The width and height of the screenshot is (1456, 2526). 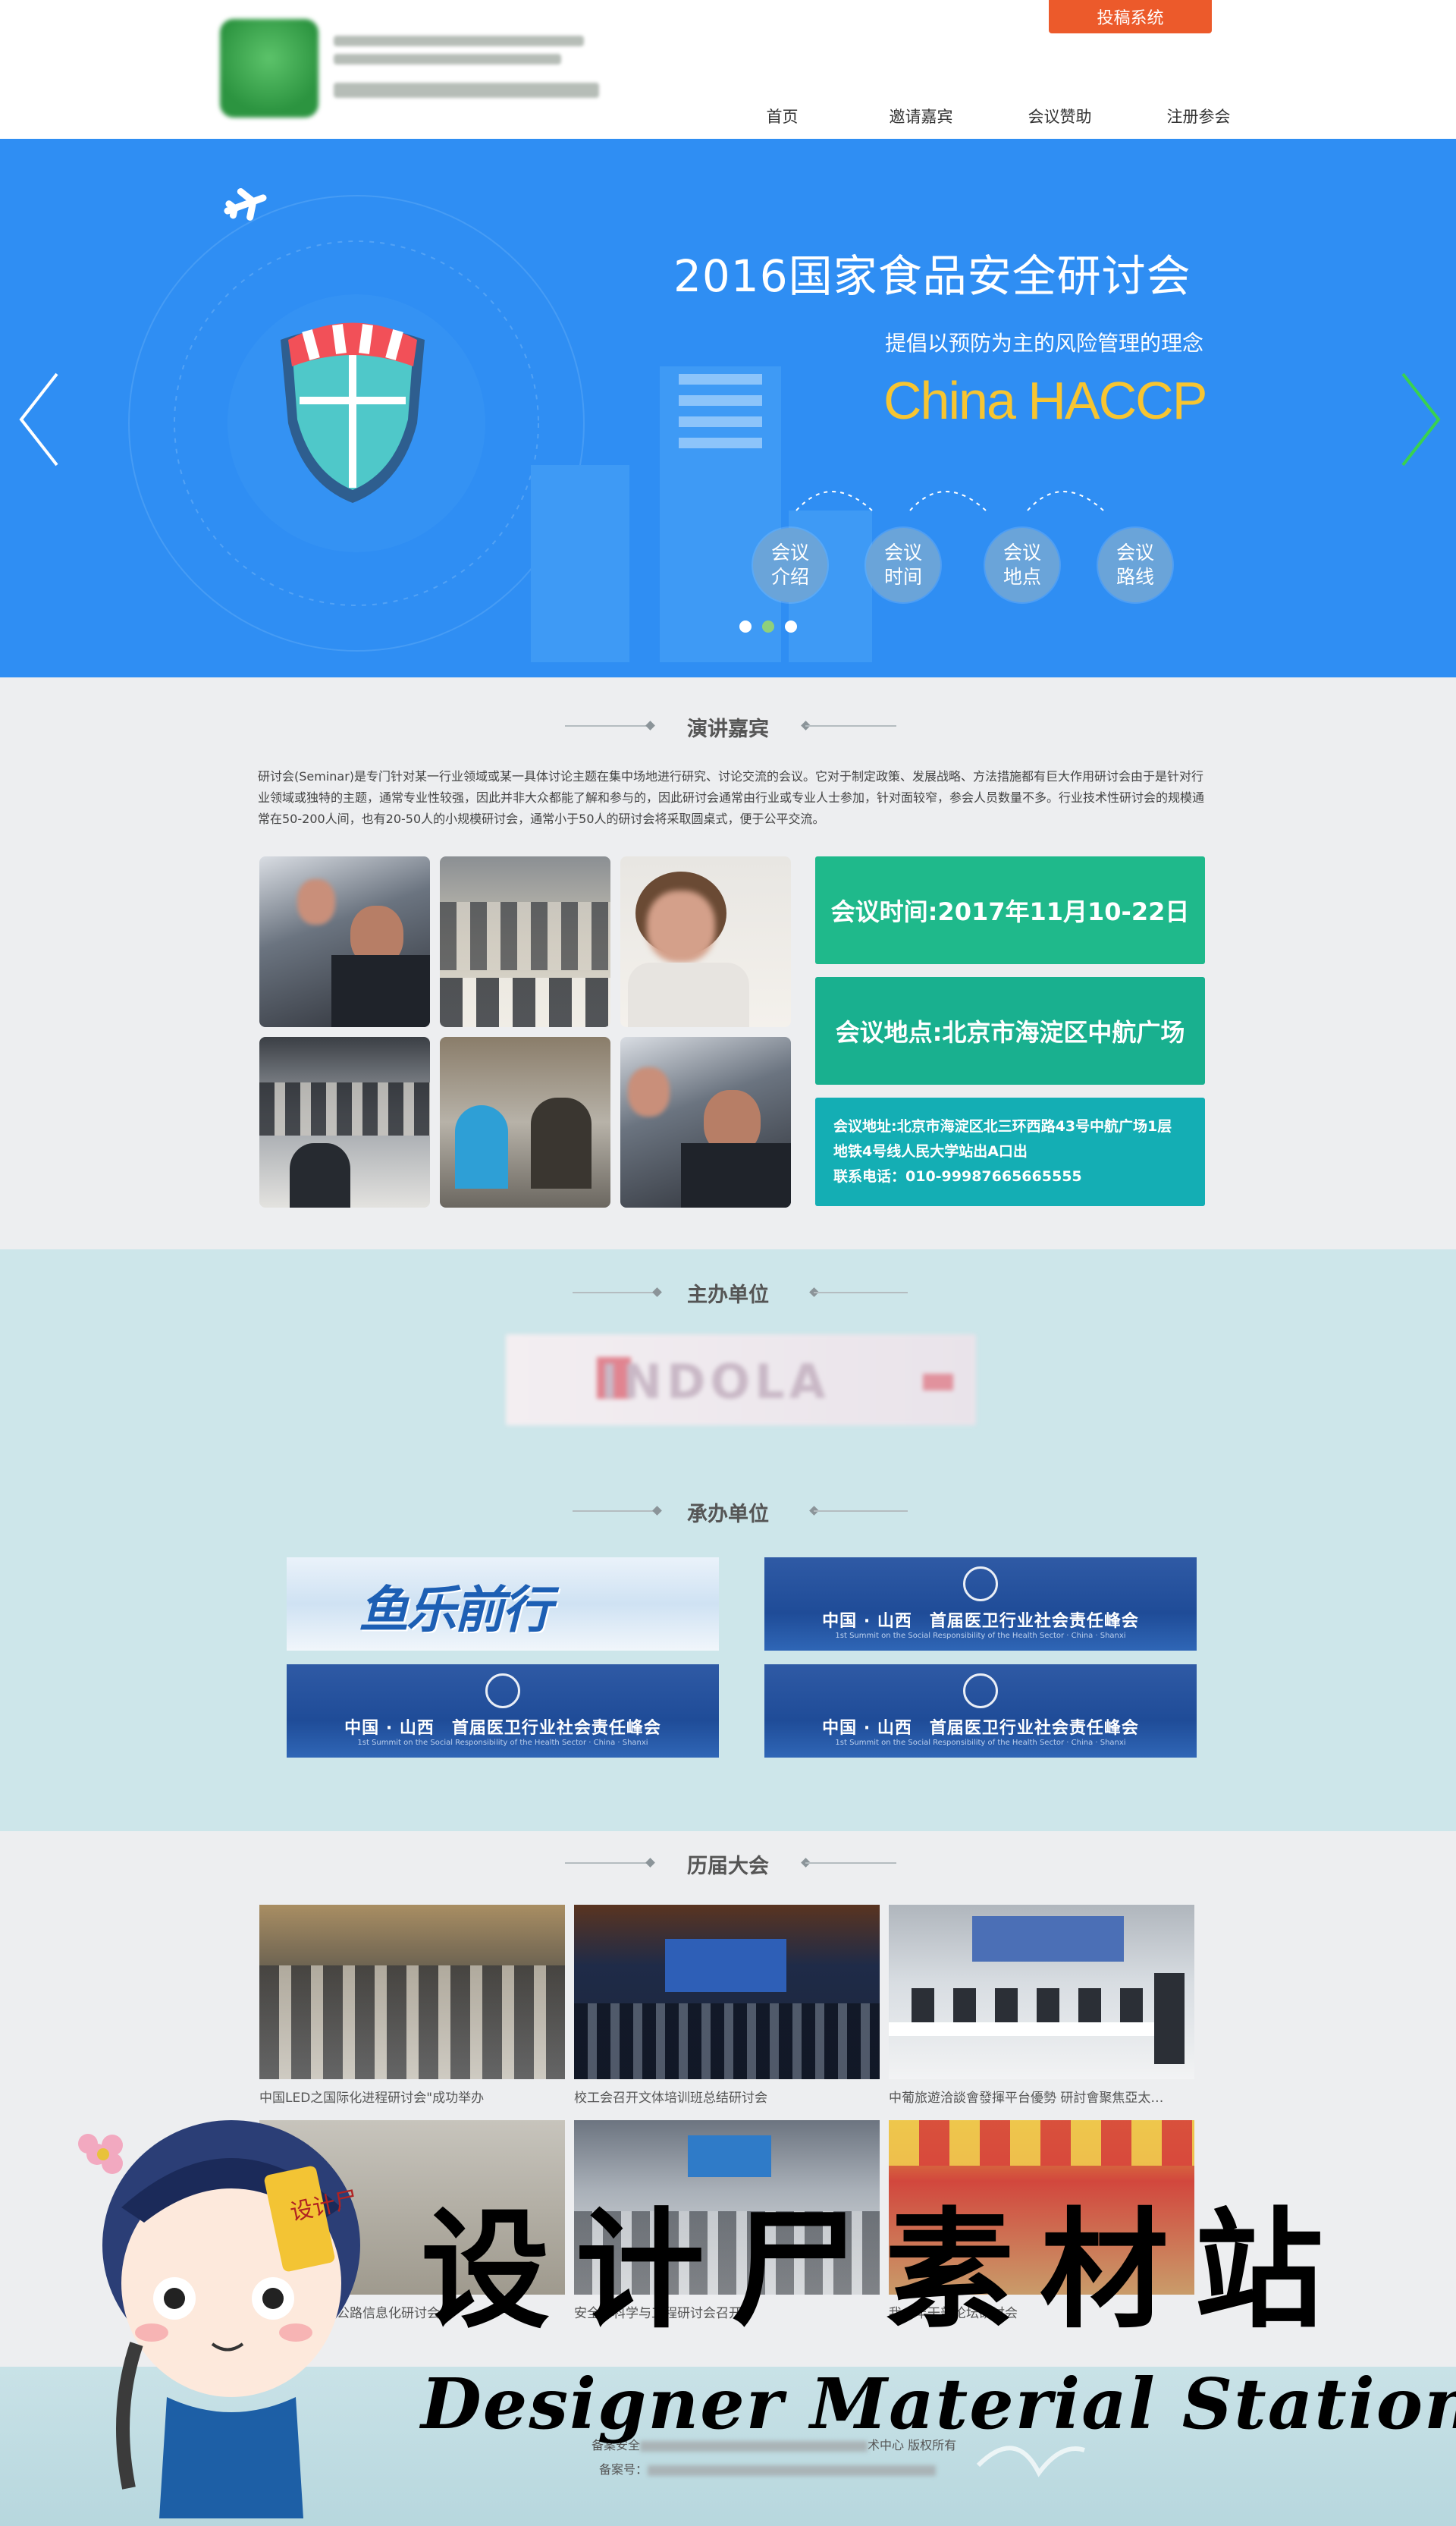 What do you see at coordinates (1010, 910) in the screenshot?
I see `conference-time-box: 会议时间:2017年11月10-22日` at bounding box center [1010, 910].